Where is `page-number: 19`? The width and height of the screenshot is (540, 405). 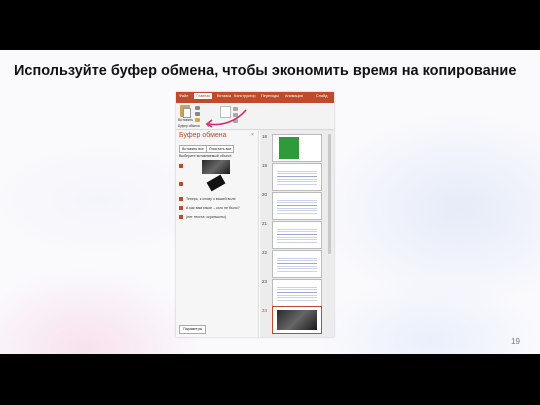 page-number: 19 is located at coordinates (515, 341).